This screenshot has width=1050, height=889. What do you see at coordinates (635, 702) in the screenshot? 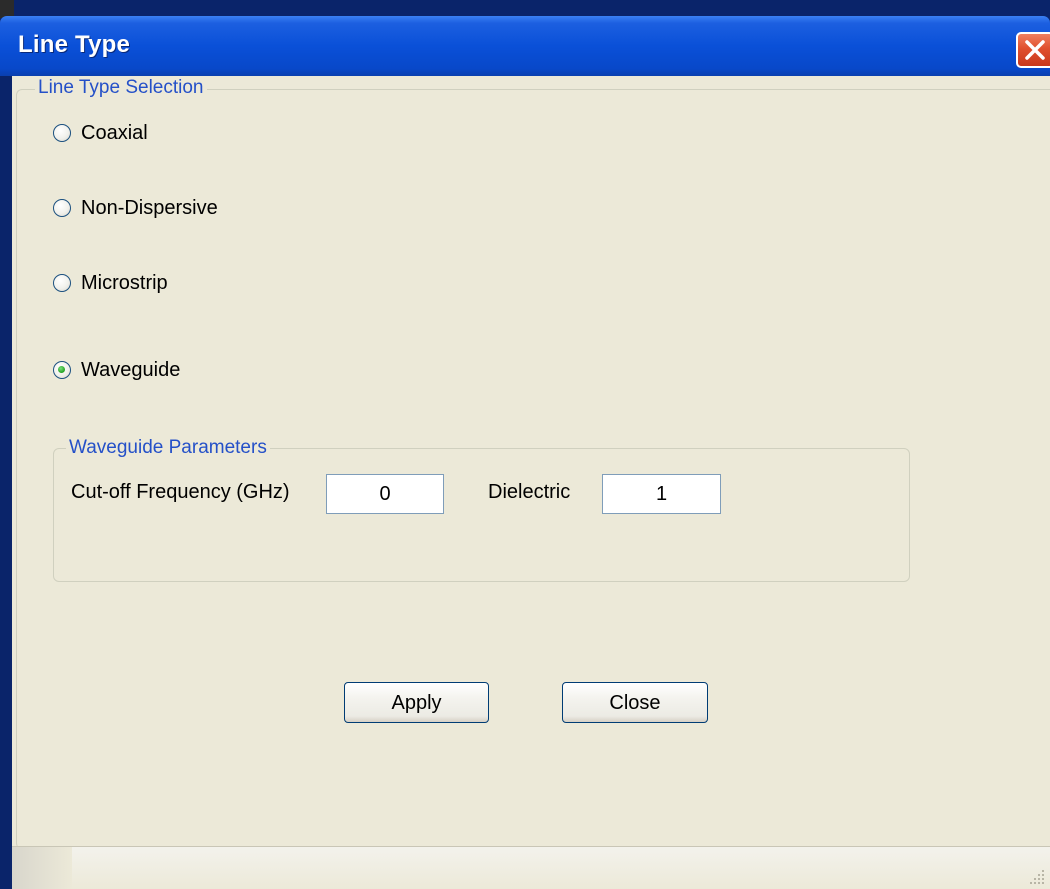
I see `close-button: Close` at bounding box center [635, 702].